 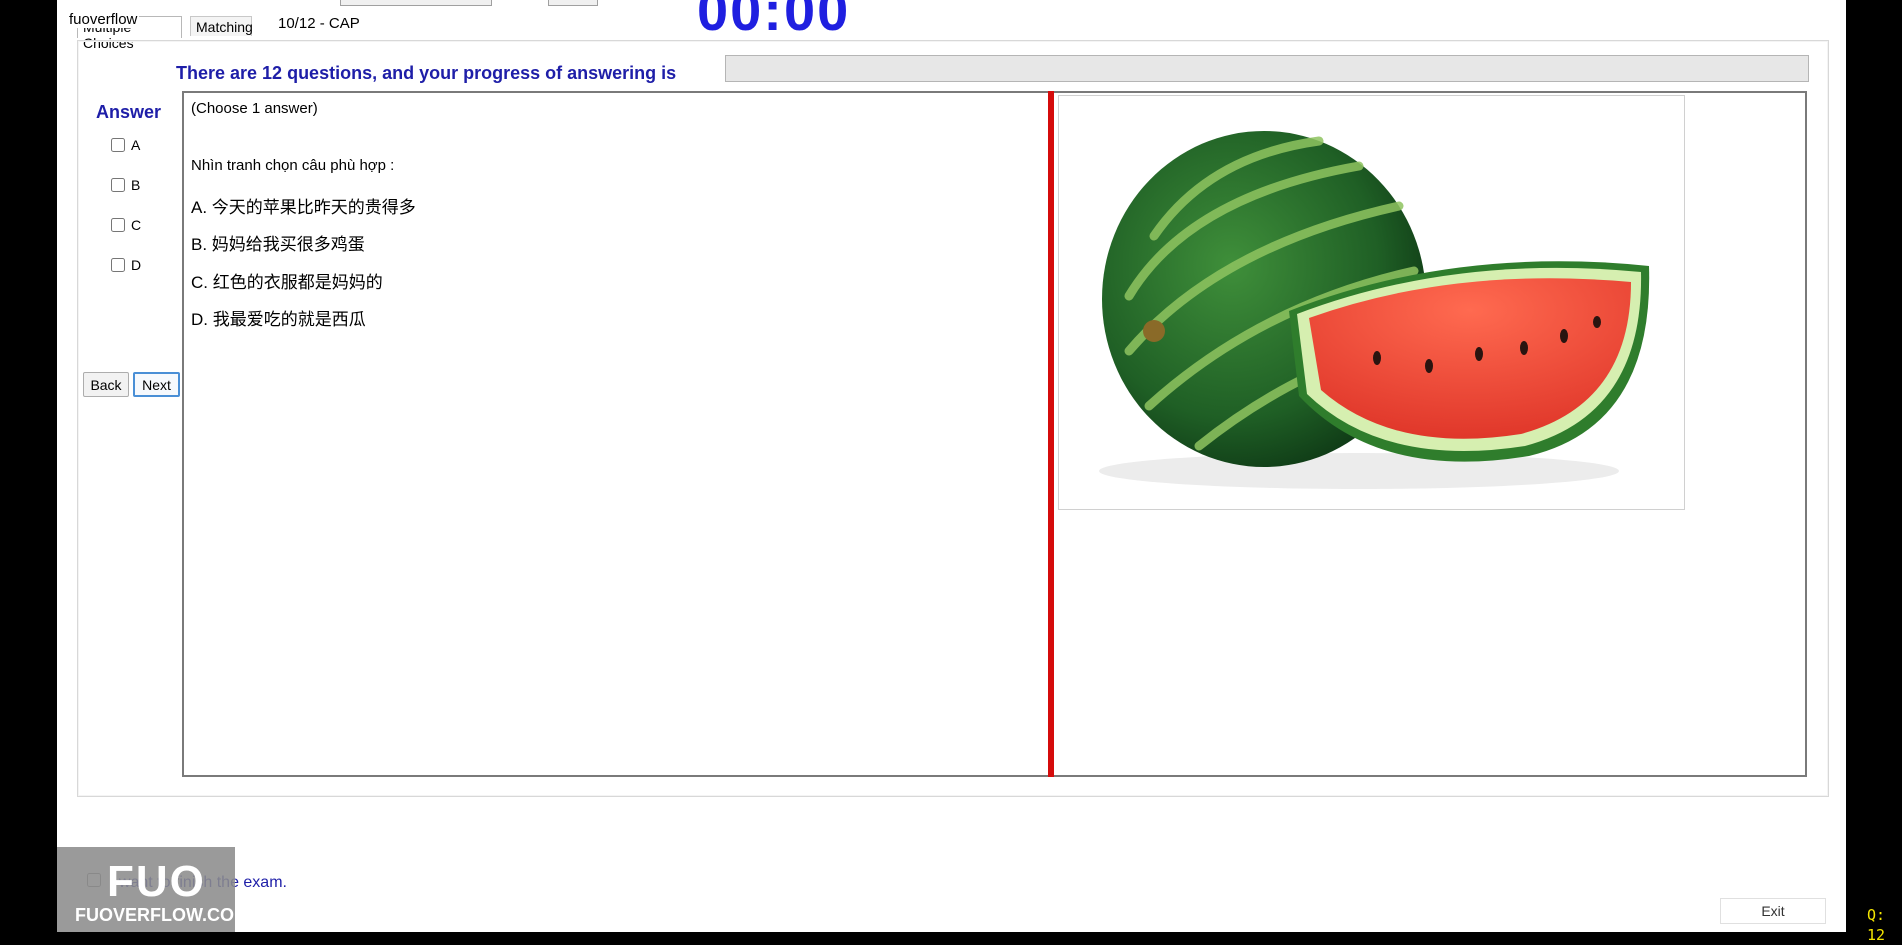 What do you see at coordinates (254, 108) in the screenshot?
I see `question-instruction: (Choose 1 answer)` at bounding box center [254, 108].